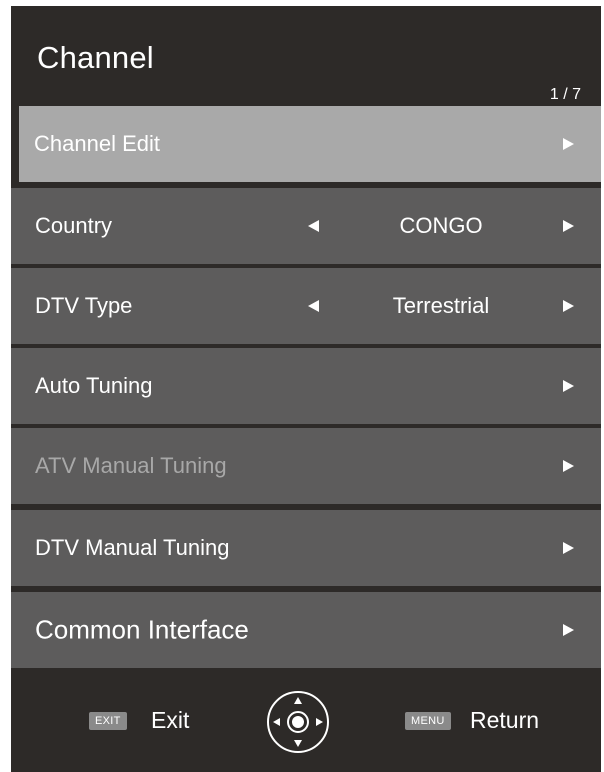  Describe the element at coordinates (142, 629) in the screenshot. I see `menu-item-label: Common Interface` at that location.